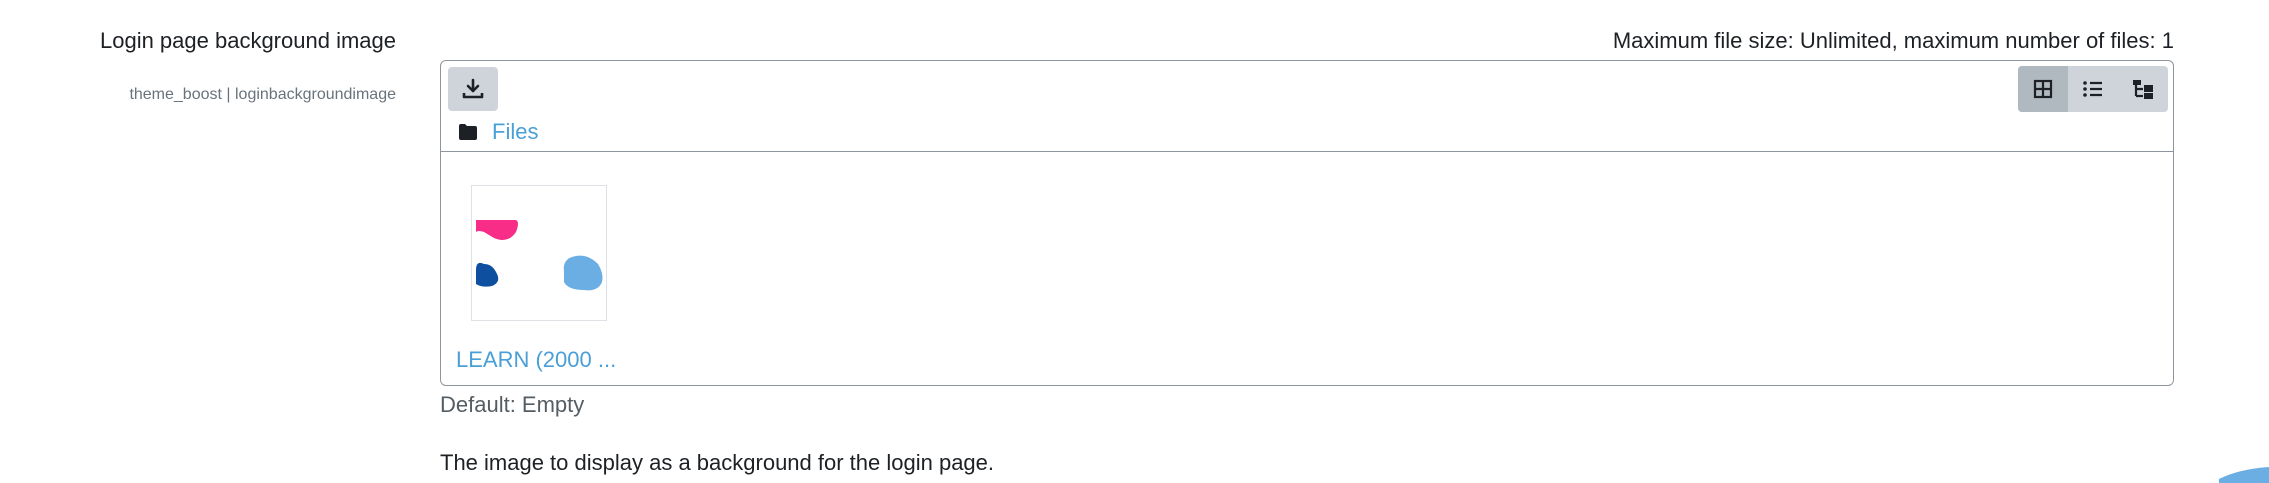 The height and width of the screenshot is (483, 2269). I want to click on list-view-button, so click(2093, 89).